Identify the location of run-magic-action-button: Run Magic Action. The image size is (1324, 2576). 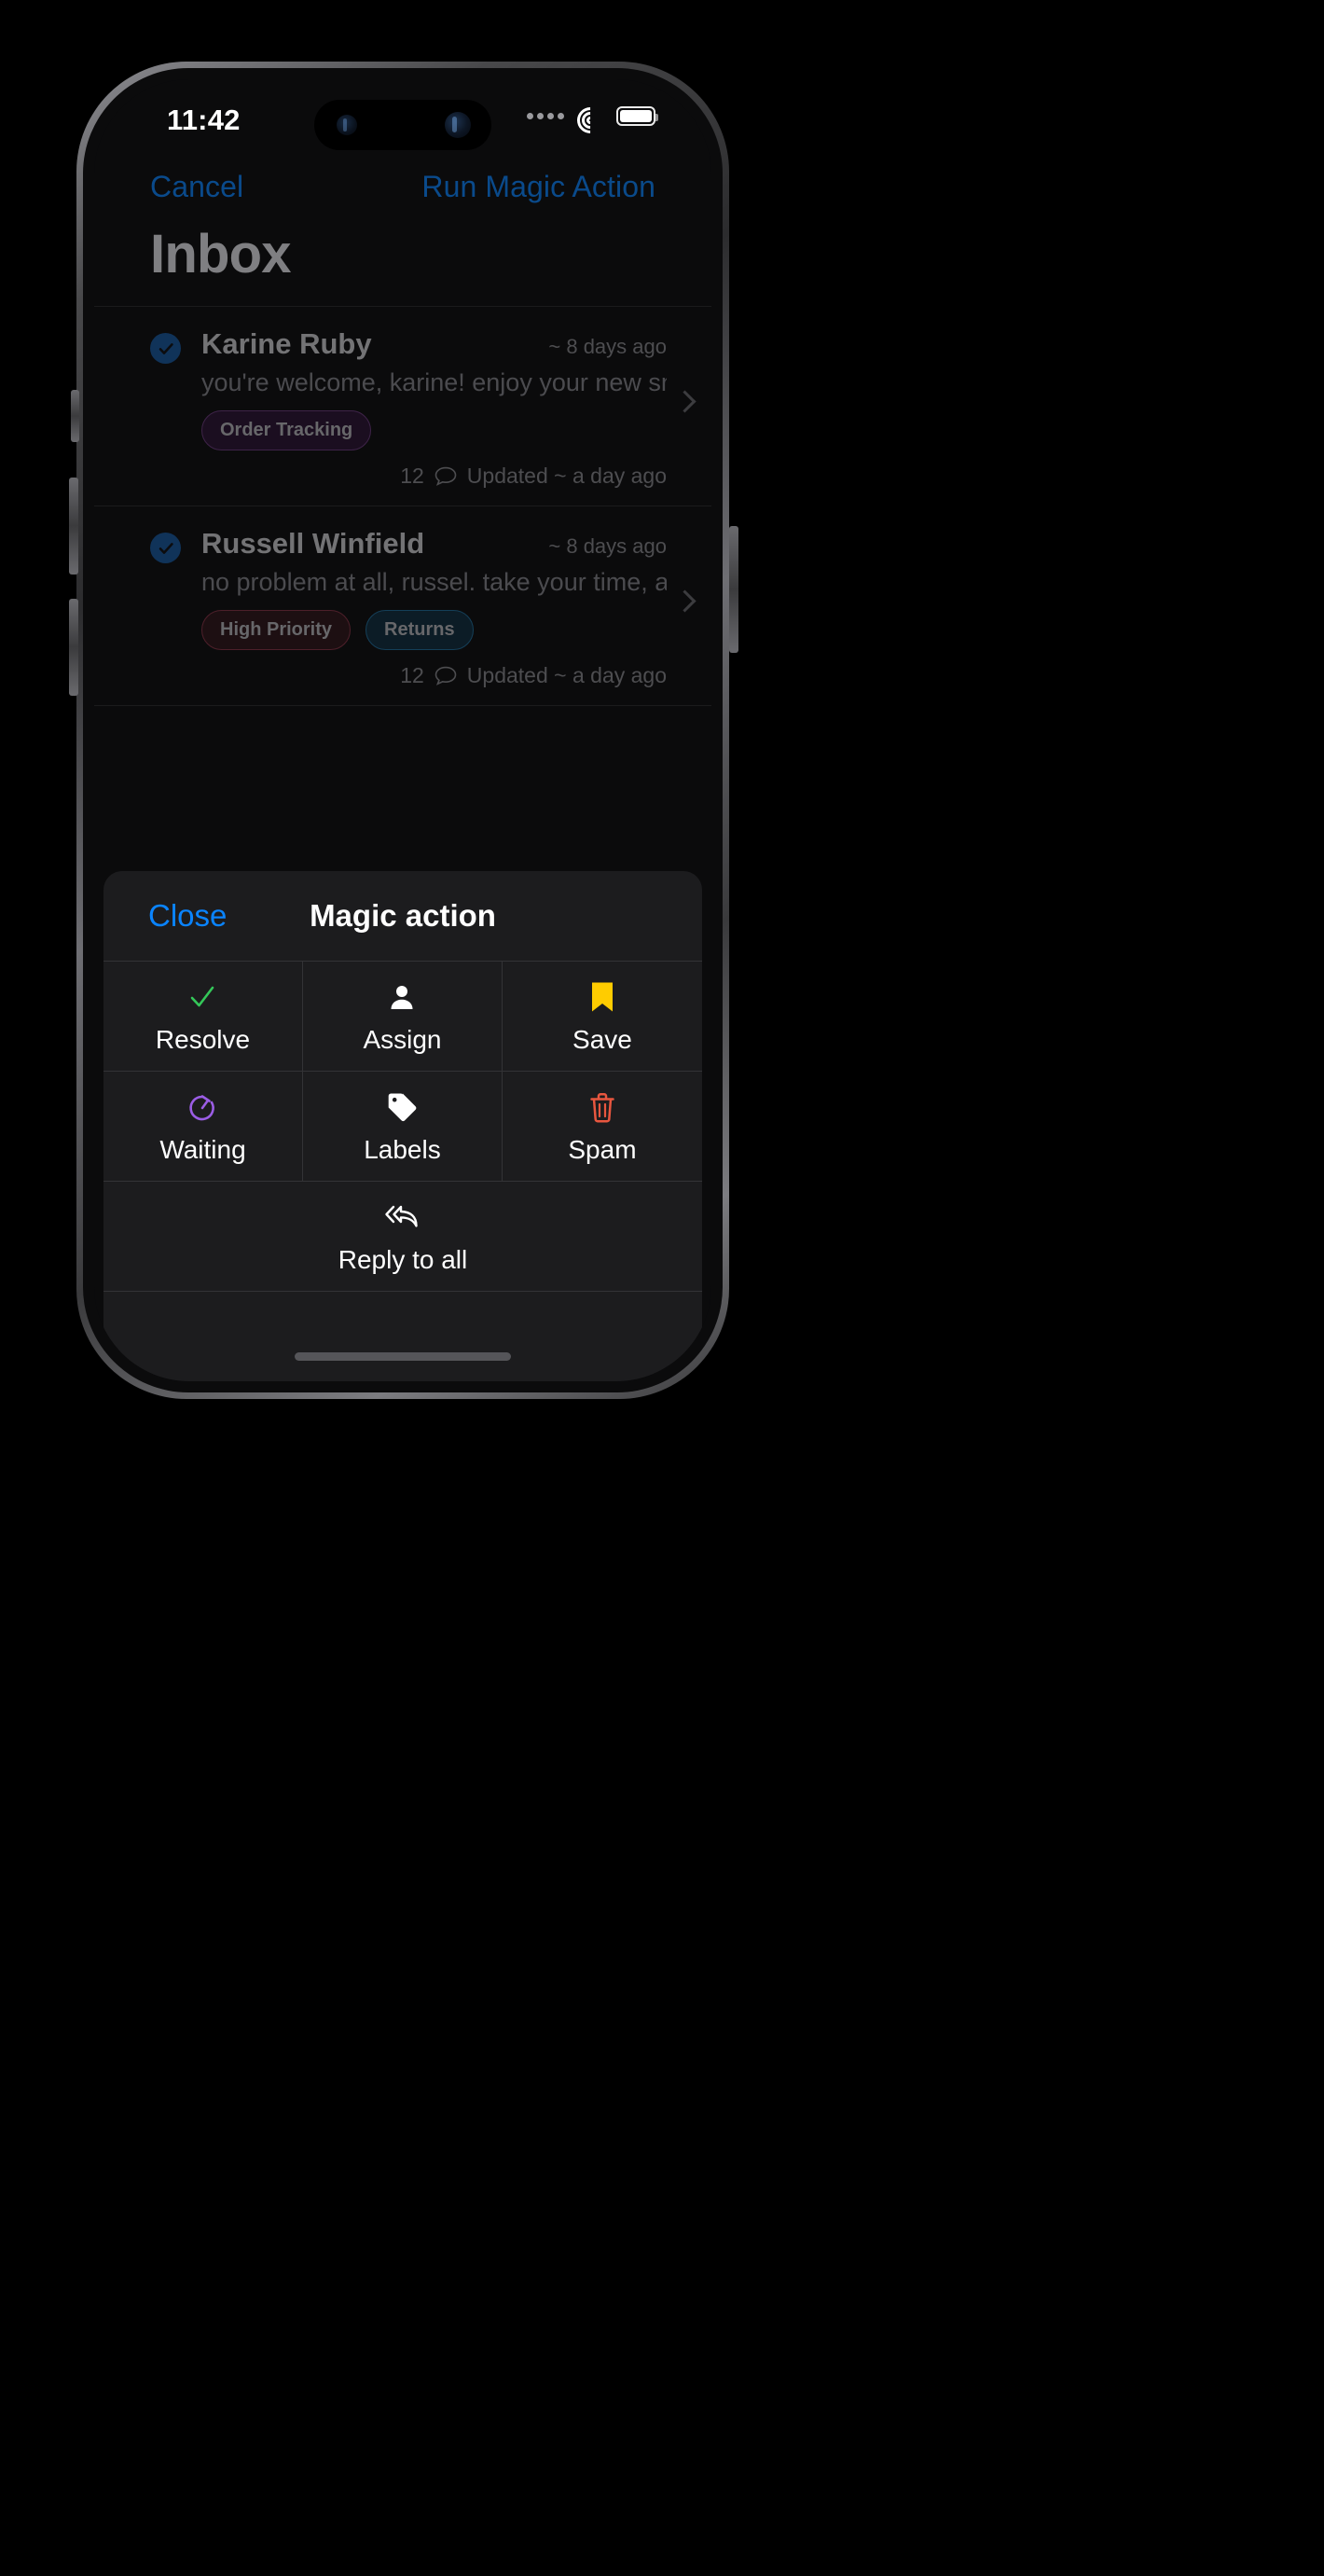
(538, 187).